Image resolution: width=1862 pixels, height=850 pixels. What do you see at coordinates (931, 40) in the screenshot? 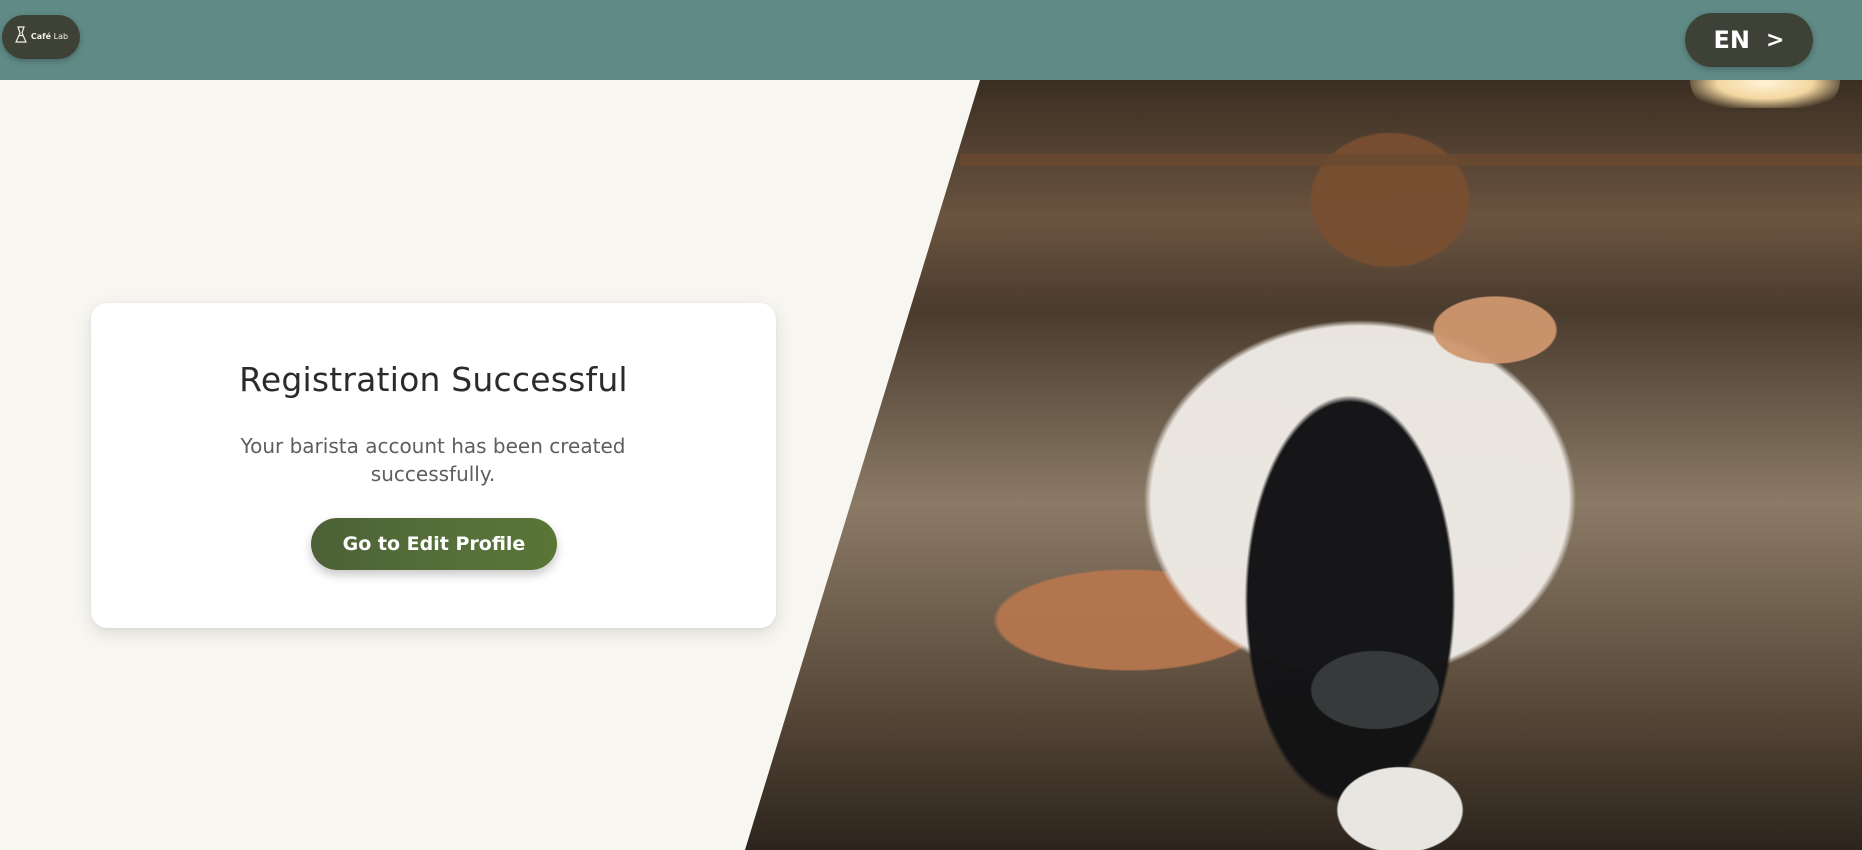
I see `top-header: Café Lab EN >` at bounding box center [931, 40].